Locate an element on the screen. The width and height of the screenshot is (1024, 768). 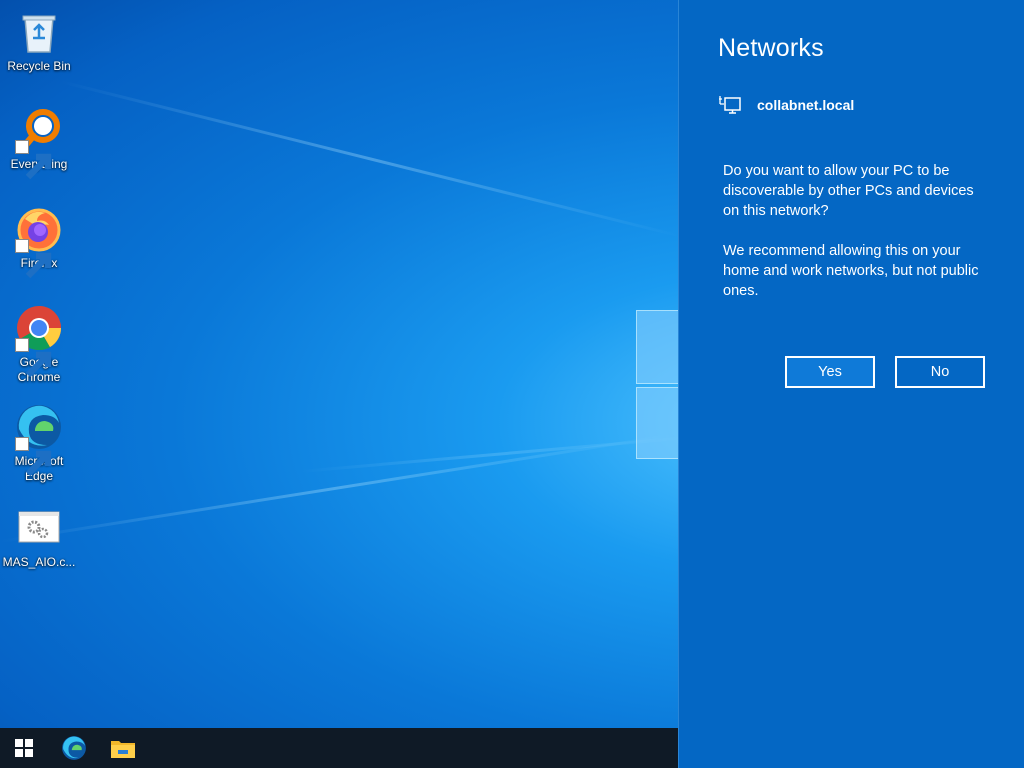
network-row: collabnet.local is located at coordinates (786, 105).